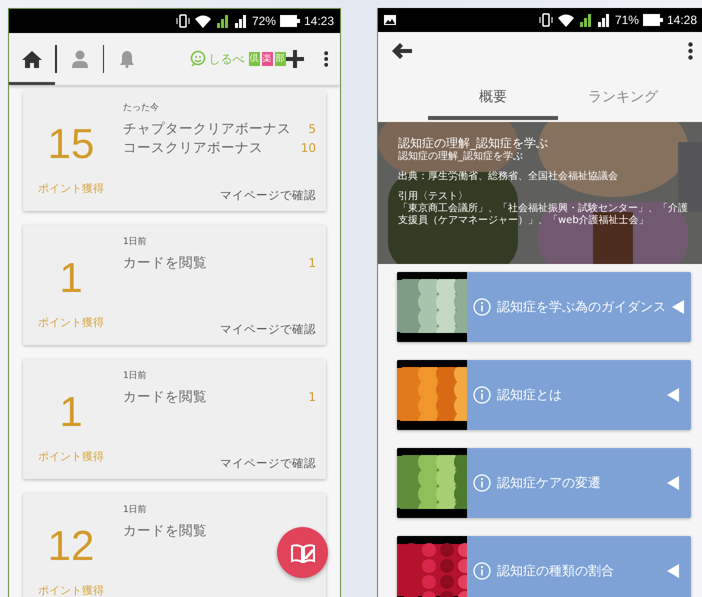 The width and height of the screenshot is (702, 597). What do you see at coordinates (226, 59) in the screenshot?
I see `logo-text: しるべ` at bounding box center [226, 59].